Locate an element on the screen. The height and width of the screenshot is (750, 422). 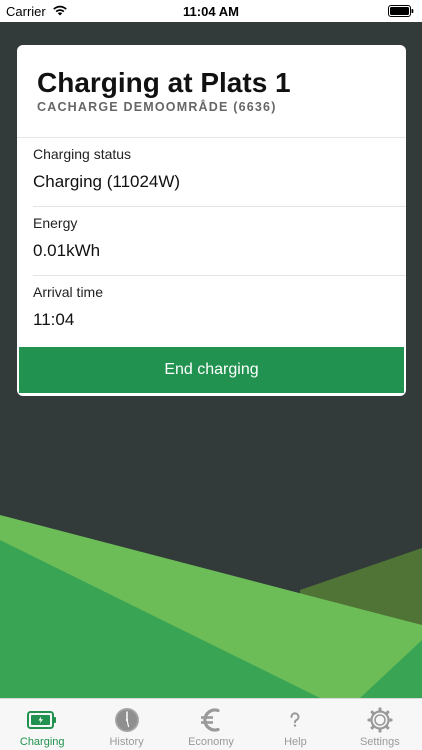
tab-settings-label: Settings is located at coordinates (379, 742).